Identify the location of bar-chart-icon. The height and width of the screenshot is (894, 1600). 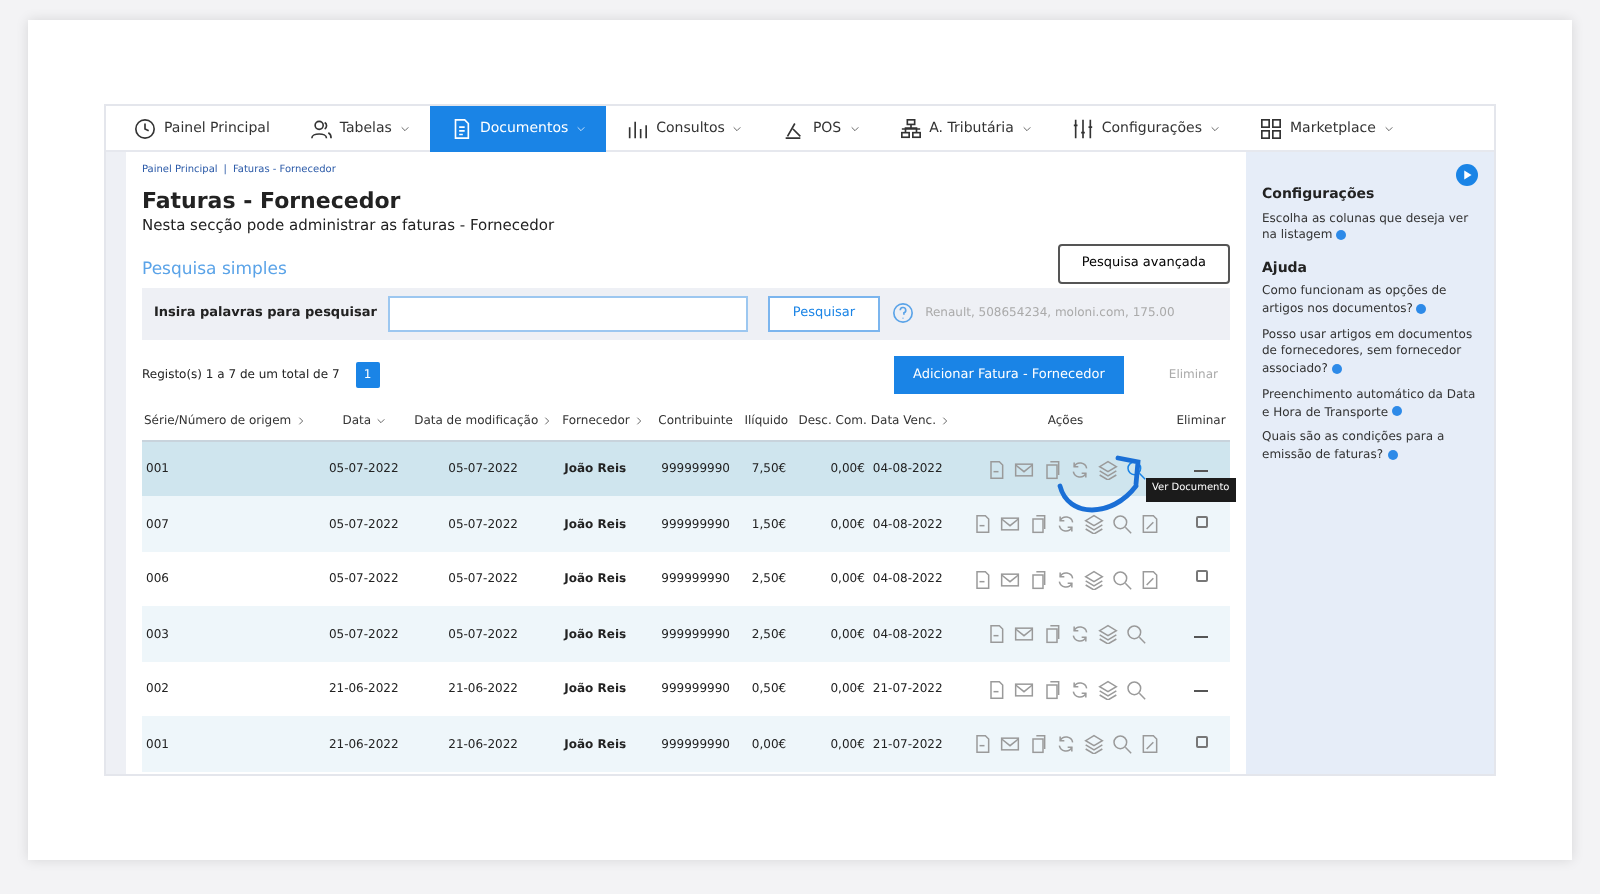
(637, 129).